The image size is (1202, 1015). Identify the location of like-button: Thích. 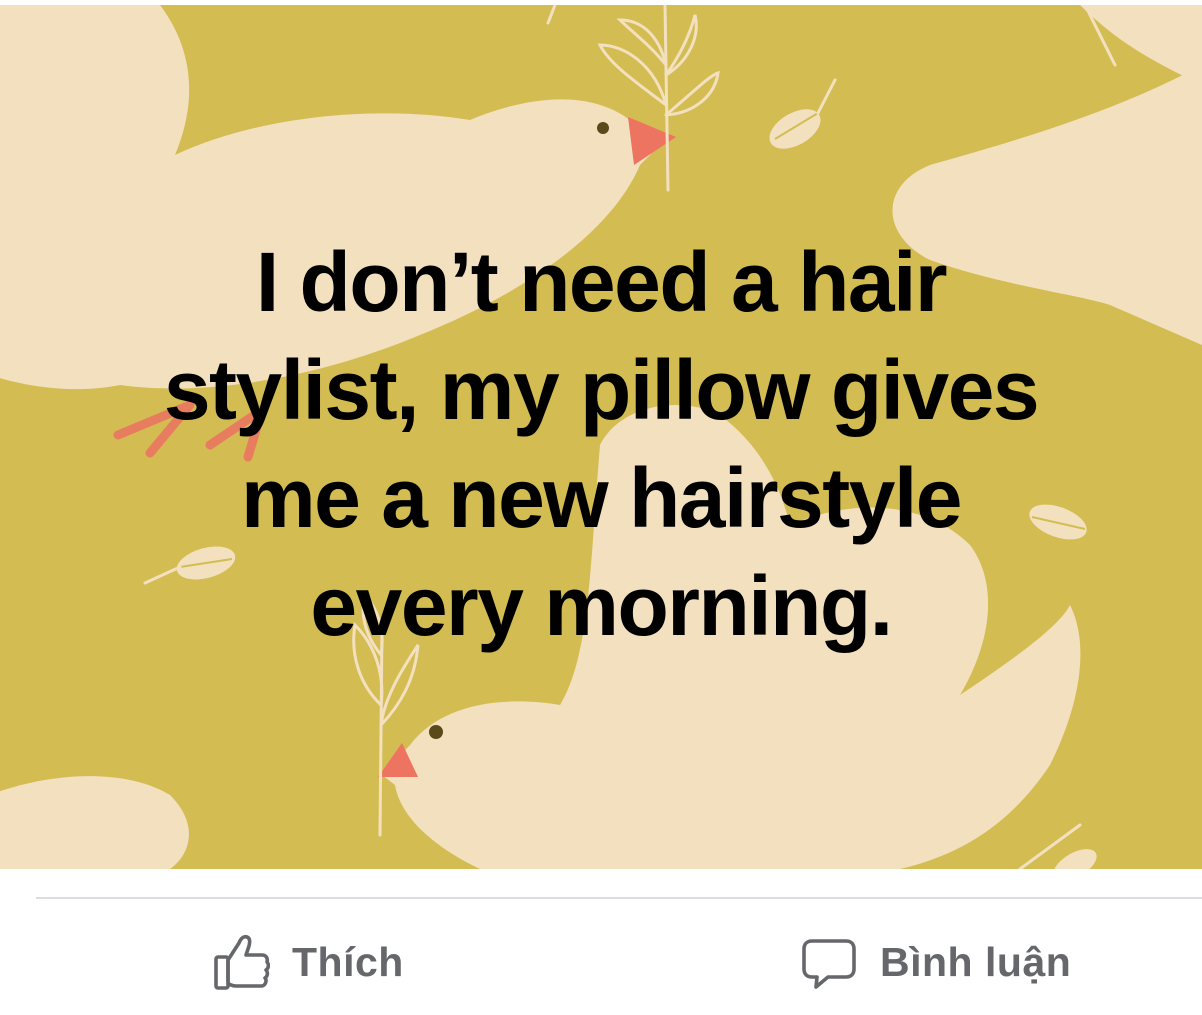
(308, 962).